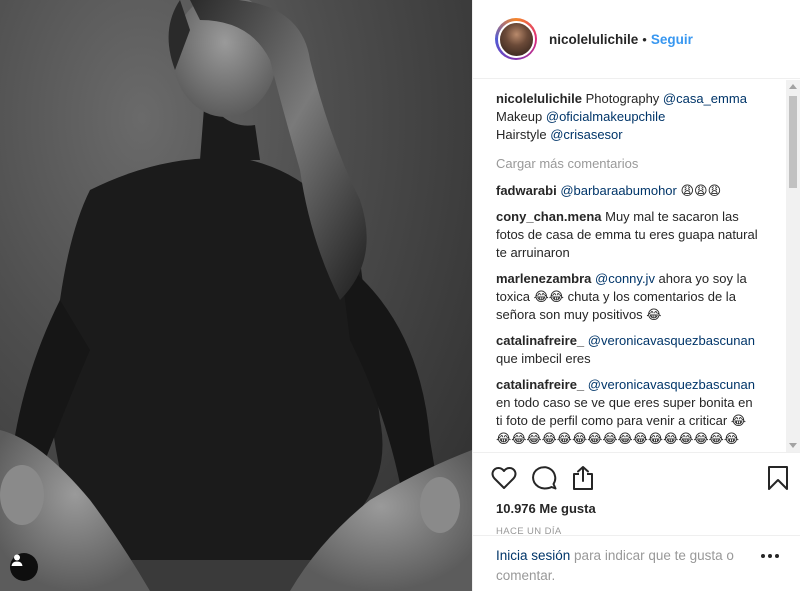 This screenshot has width=800, height=591. Describe the element at coordinates (543, 278) in the screenshot. I see `comment-username: marlenezambra` at that location.